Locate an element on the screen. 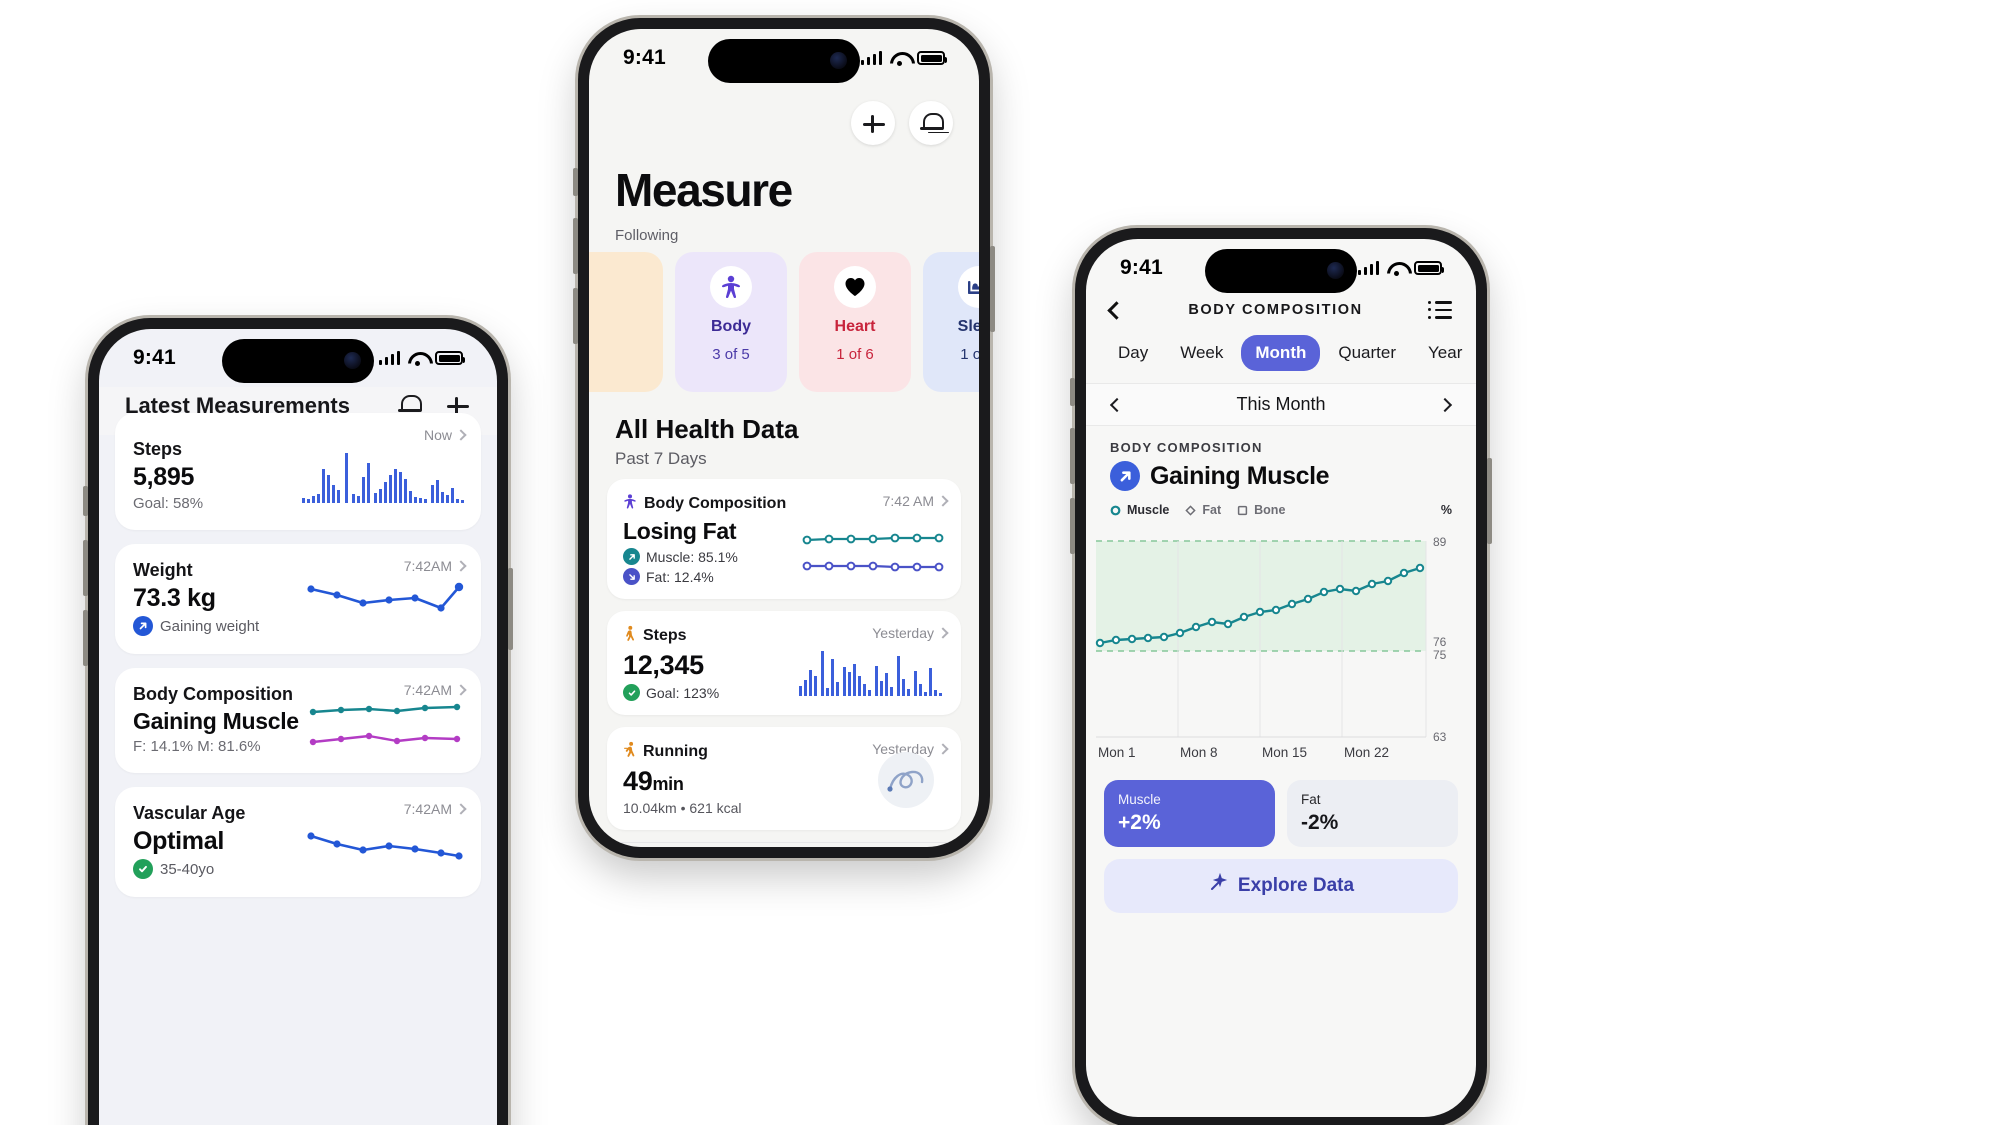 The width and height of the screenshot is (2000, 1125). card-time: 7:42AM is located at coordinates (427, 690).